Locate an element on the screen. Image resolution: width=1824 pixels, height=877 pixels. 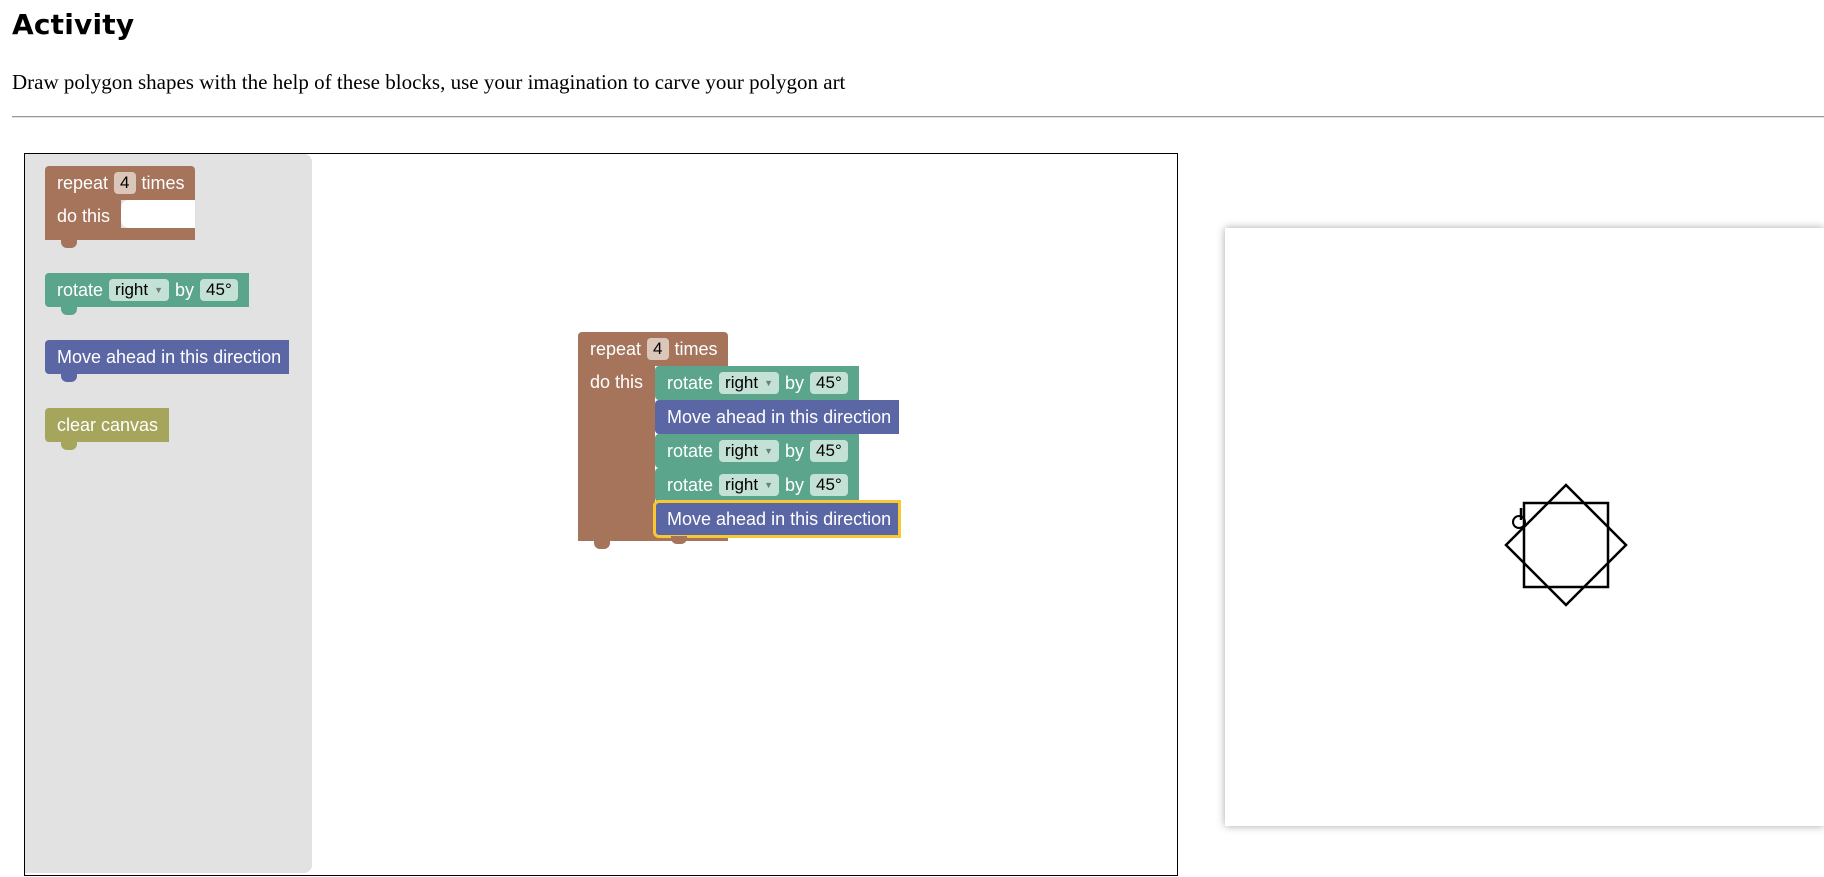
toolbox-move-block: Move ahead in this direction is located at coordinates (167, 361).